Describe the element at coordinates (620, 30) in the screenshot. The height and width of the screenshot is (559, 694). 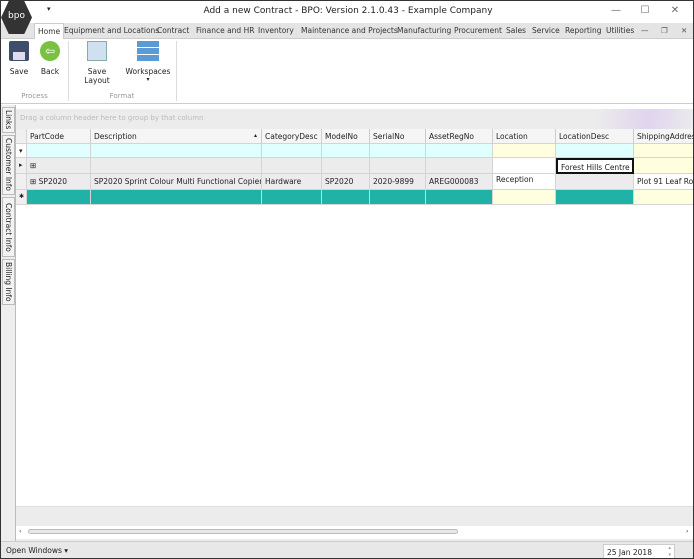
I see `tab-utilities: Utilities` at that location.